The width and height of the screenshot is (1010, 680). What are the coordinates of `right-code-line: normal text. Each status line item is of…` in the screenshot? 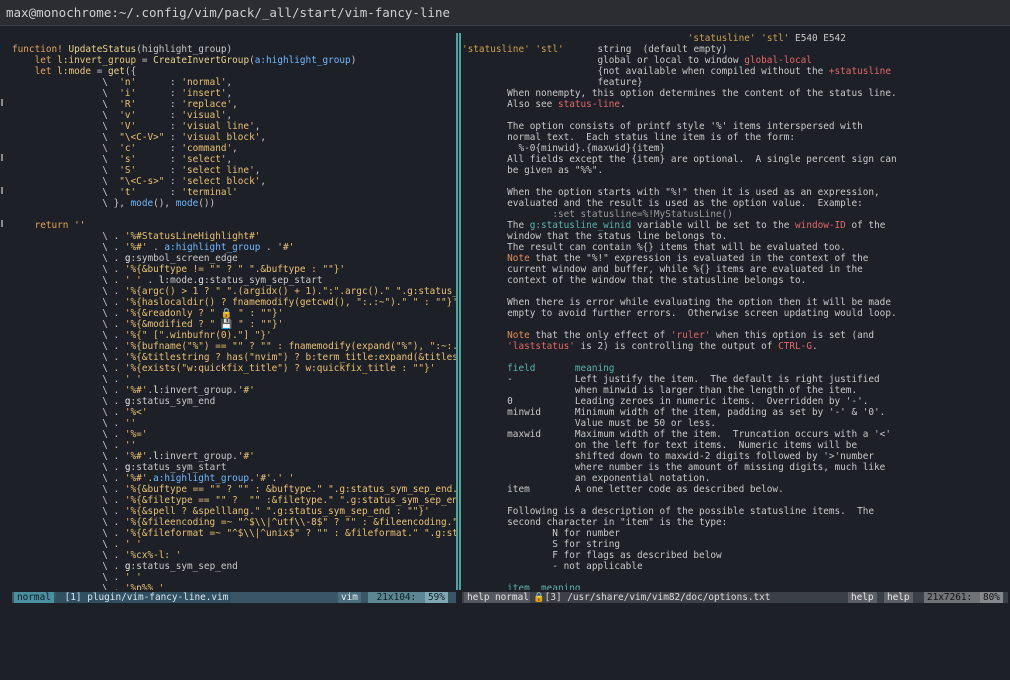 It's located at (736, 137).